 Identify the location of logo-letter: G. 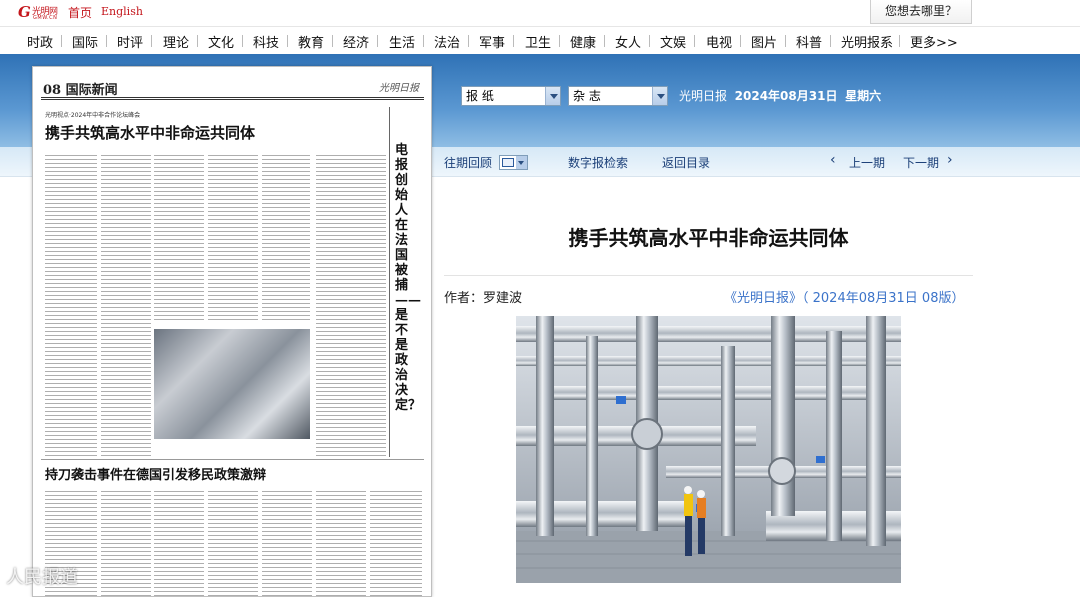
(24, 12).